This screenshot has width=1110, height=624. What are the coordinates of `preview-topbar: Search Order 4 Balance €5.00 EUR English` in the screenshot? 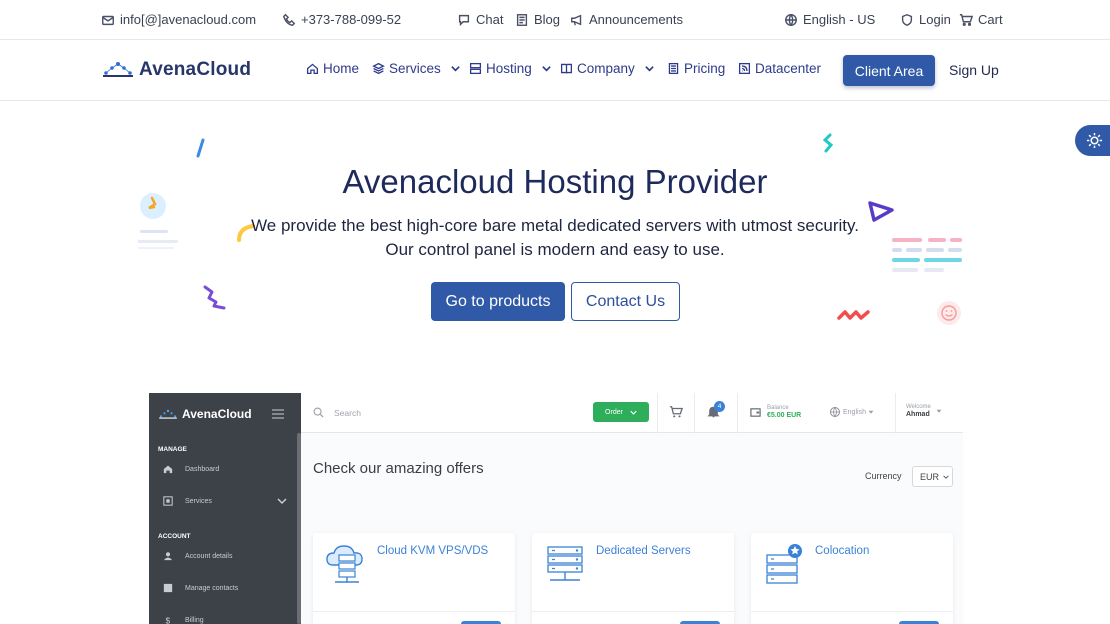 It's located at (632, 413).